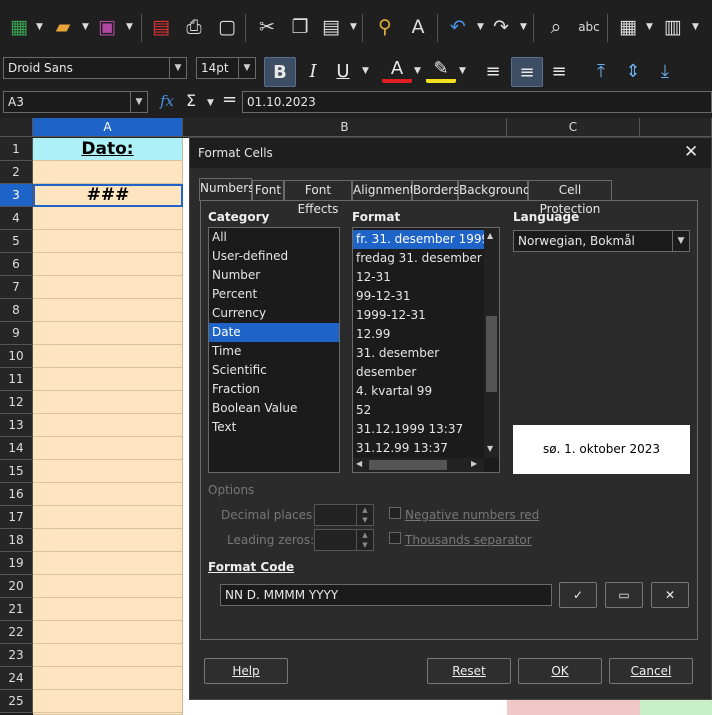 This screenshot has width=712, height=715. I want to click on add-format-button: ✓, so click(578, 595).